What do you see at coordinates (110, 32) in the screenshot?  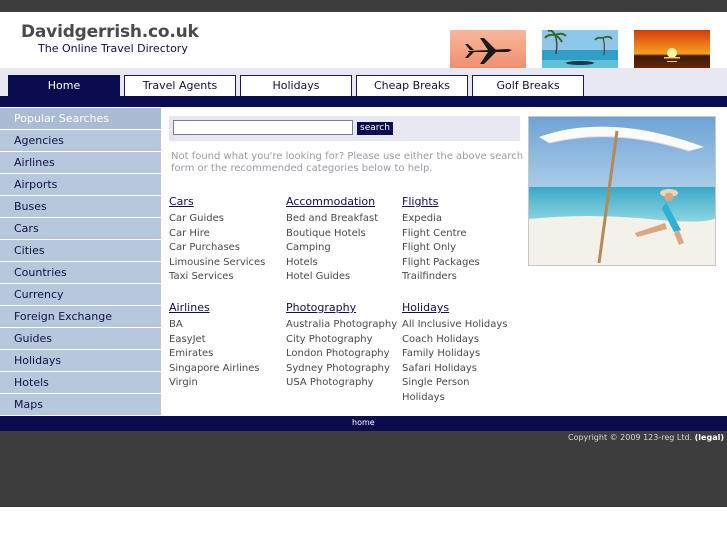 I see `site-name: Davidgerrish.co.uk` at bounding box center [110, 32].